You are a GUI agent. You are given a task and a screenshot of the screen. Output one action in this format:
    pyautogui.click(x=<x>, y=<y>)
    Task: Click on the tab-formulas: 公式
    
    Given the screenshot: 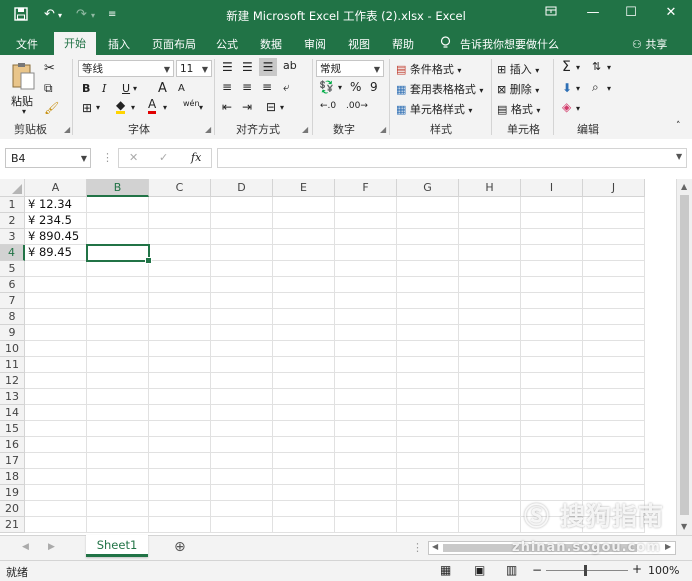 What is the action you would take?
    pyautogui.click(x=227, y=44)
    